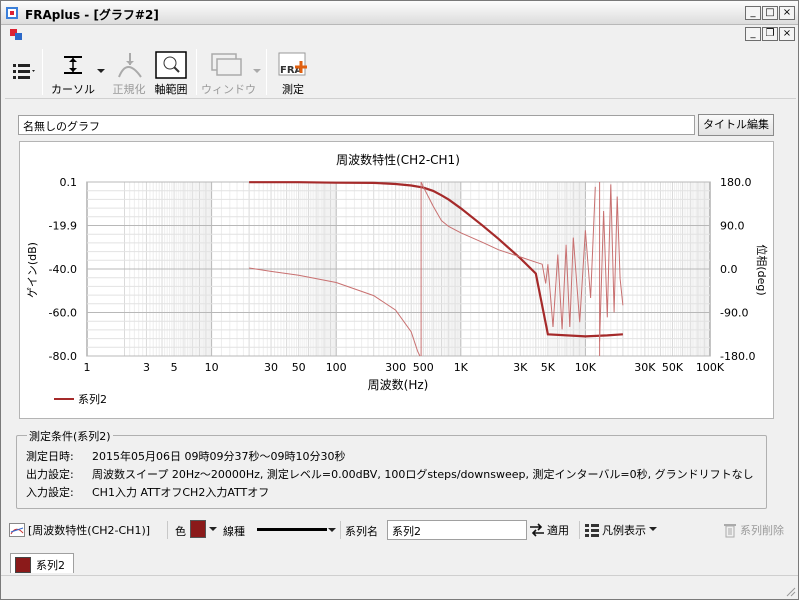 The image size is (799, 600). I want to click on x-tick-label: 300, so click(395, 367).